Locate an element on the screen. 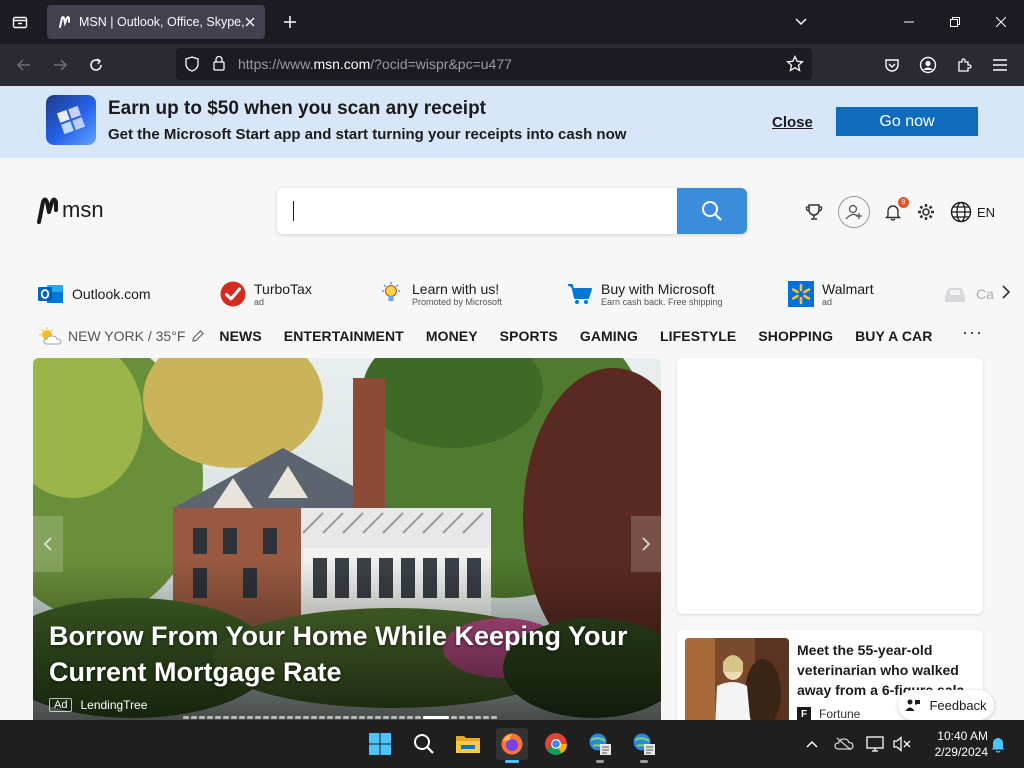 The height and width of the screenshot is (768, 1024). nav-item-shopping: SHOPPING is located at coordinates (795, 336).